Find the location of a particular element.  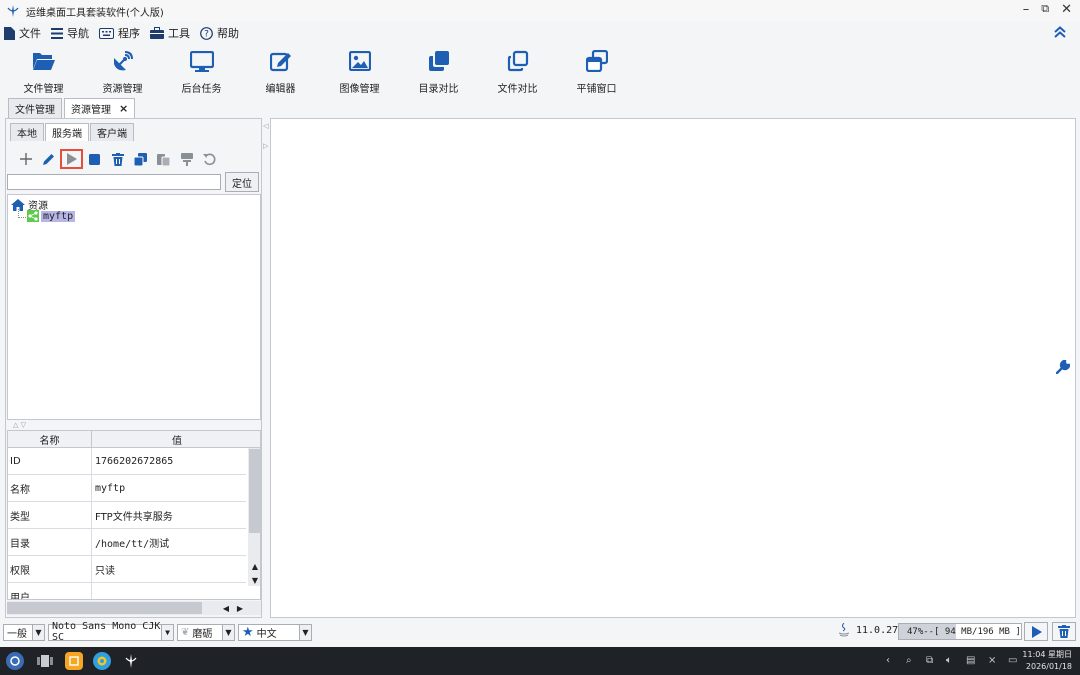

minimize-button: – is located at coordinates (1026, 9).